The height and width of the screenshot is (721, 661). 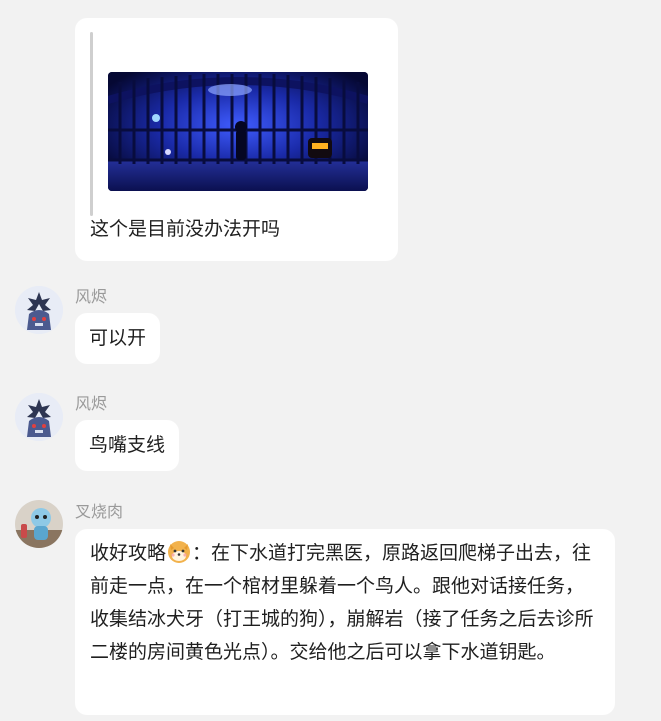 I want to click on sender-name: 叉烧肉, so click(x=99, y=511).